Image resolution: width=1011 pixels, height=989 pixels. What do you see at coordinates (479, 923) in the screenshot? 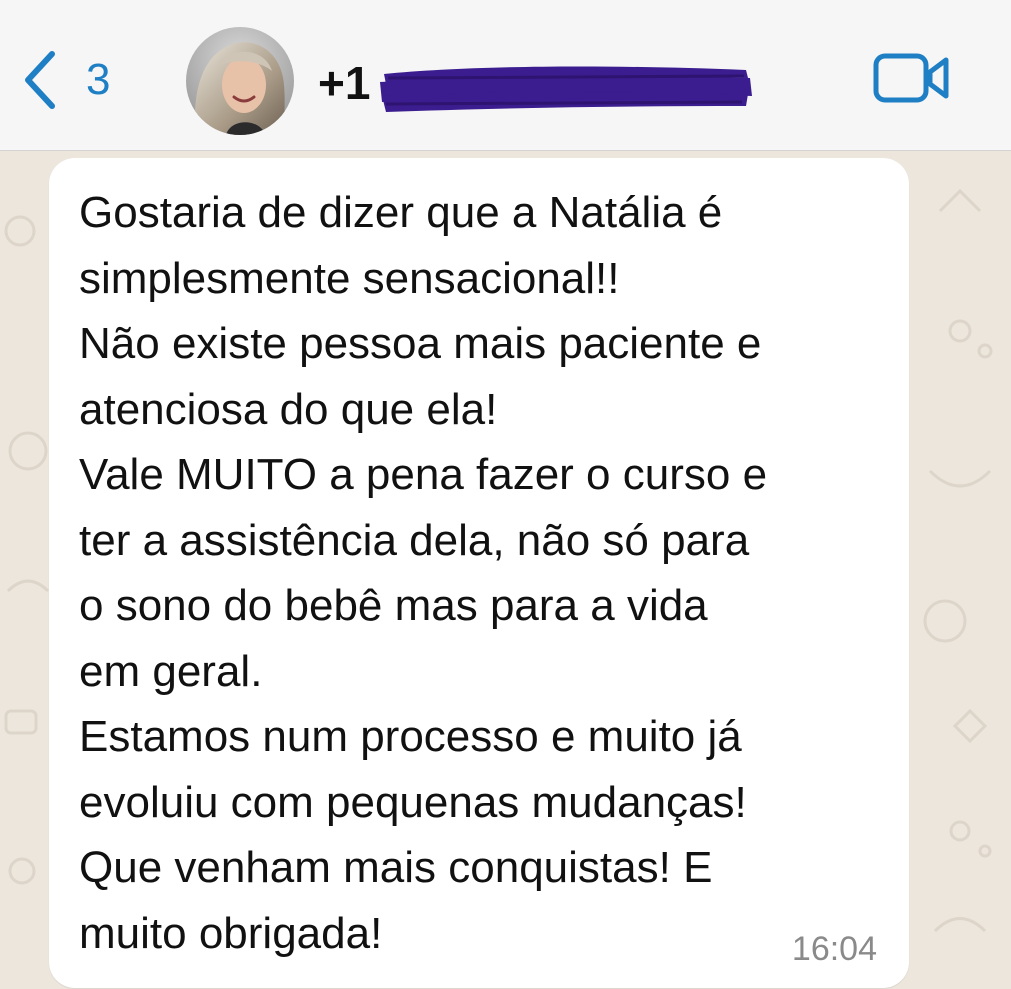
I see `message-meta: 16:04` at bounding box center [479, 923].